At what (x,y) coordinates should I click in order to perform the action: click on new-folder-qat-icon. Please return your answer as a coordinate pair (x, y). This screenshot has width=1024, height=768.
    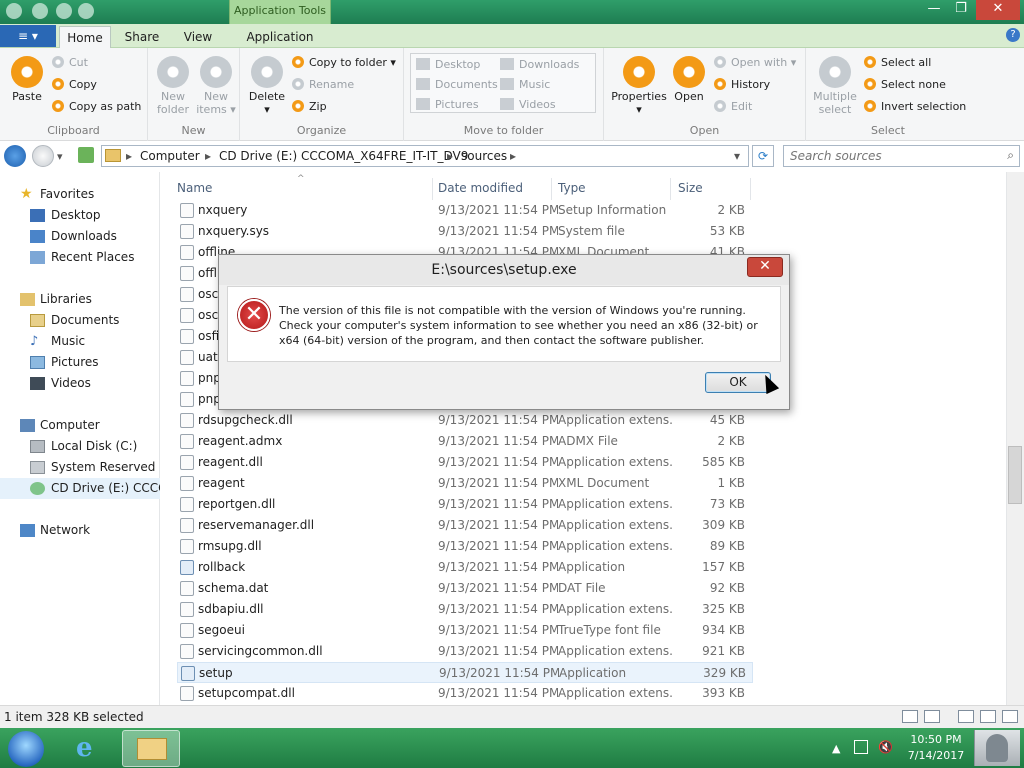
    Looking at the image, I should click on (64, 11).